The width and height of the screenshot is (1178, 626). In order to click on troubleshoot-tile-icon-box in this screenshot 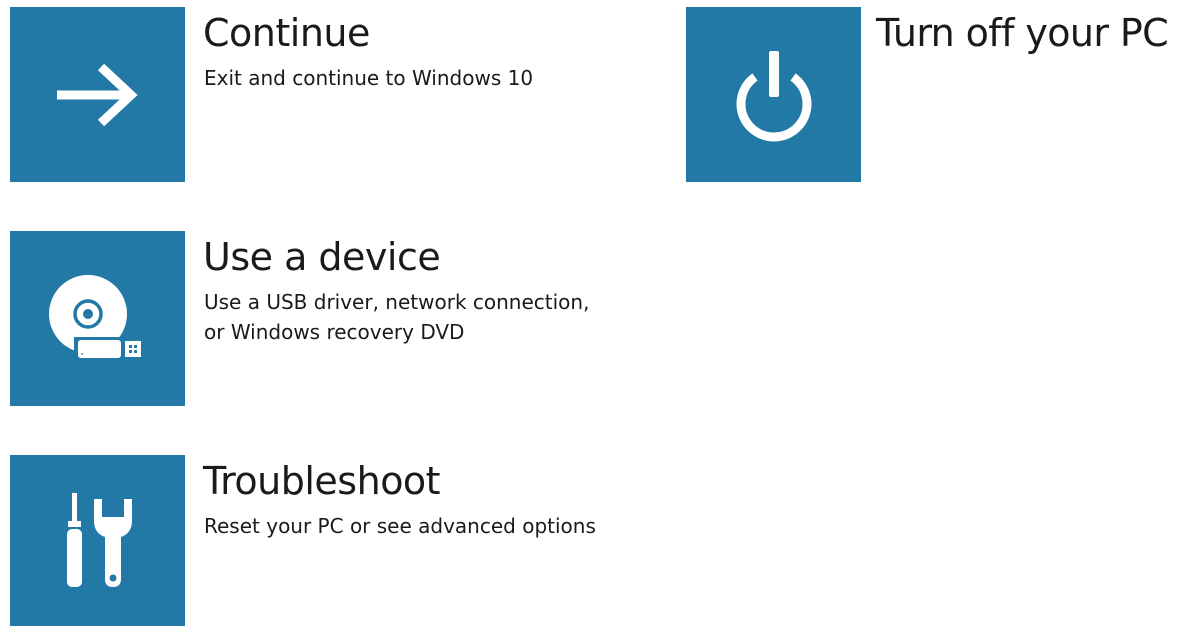, I will do `click(97, 540)`.